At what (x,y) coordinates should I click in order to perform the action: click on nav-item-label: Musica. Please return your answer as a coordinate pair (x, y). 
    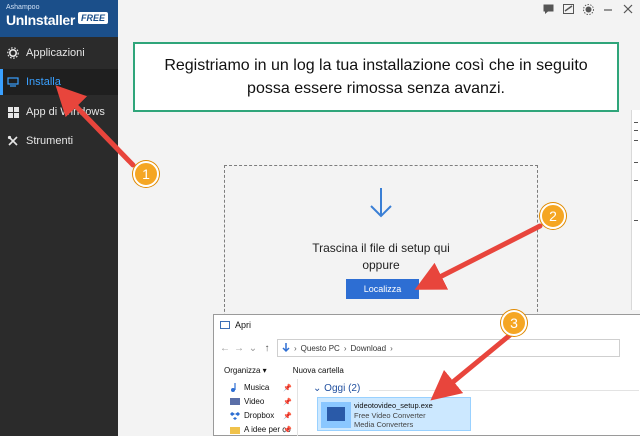
    Looking at the image, I should click on (257, 387).